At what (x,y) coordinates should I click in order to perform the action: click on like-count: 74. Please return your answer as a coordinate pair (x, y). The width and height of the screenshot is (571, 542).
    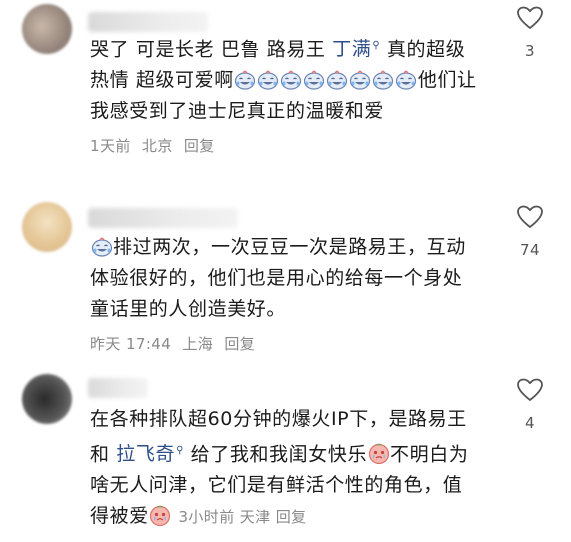
    Looking at the image, I should click on (530, 250).